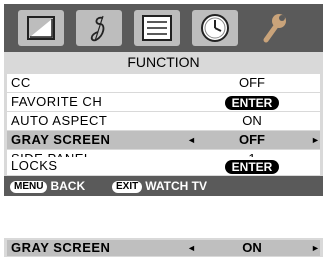 The width and height of the screenshot is (327, 257). I want to click on menu-row-locks: LOCKS ENTER, so click(163, 166).